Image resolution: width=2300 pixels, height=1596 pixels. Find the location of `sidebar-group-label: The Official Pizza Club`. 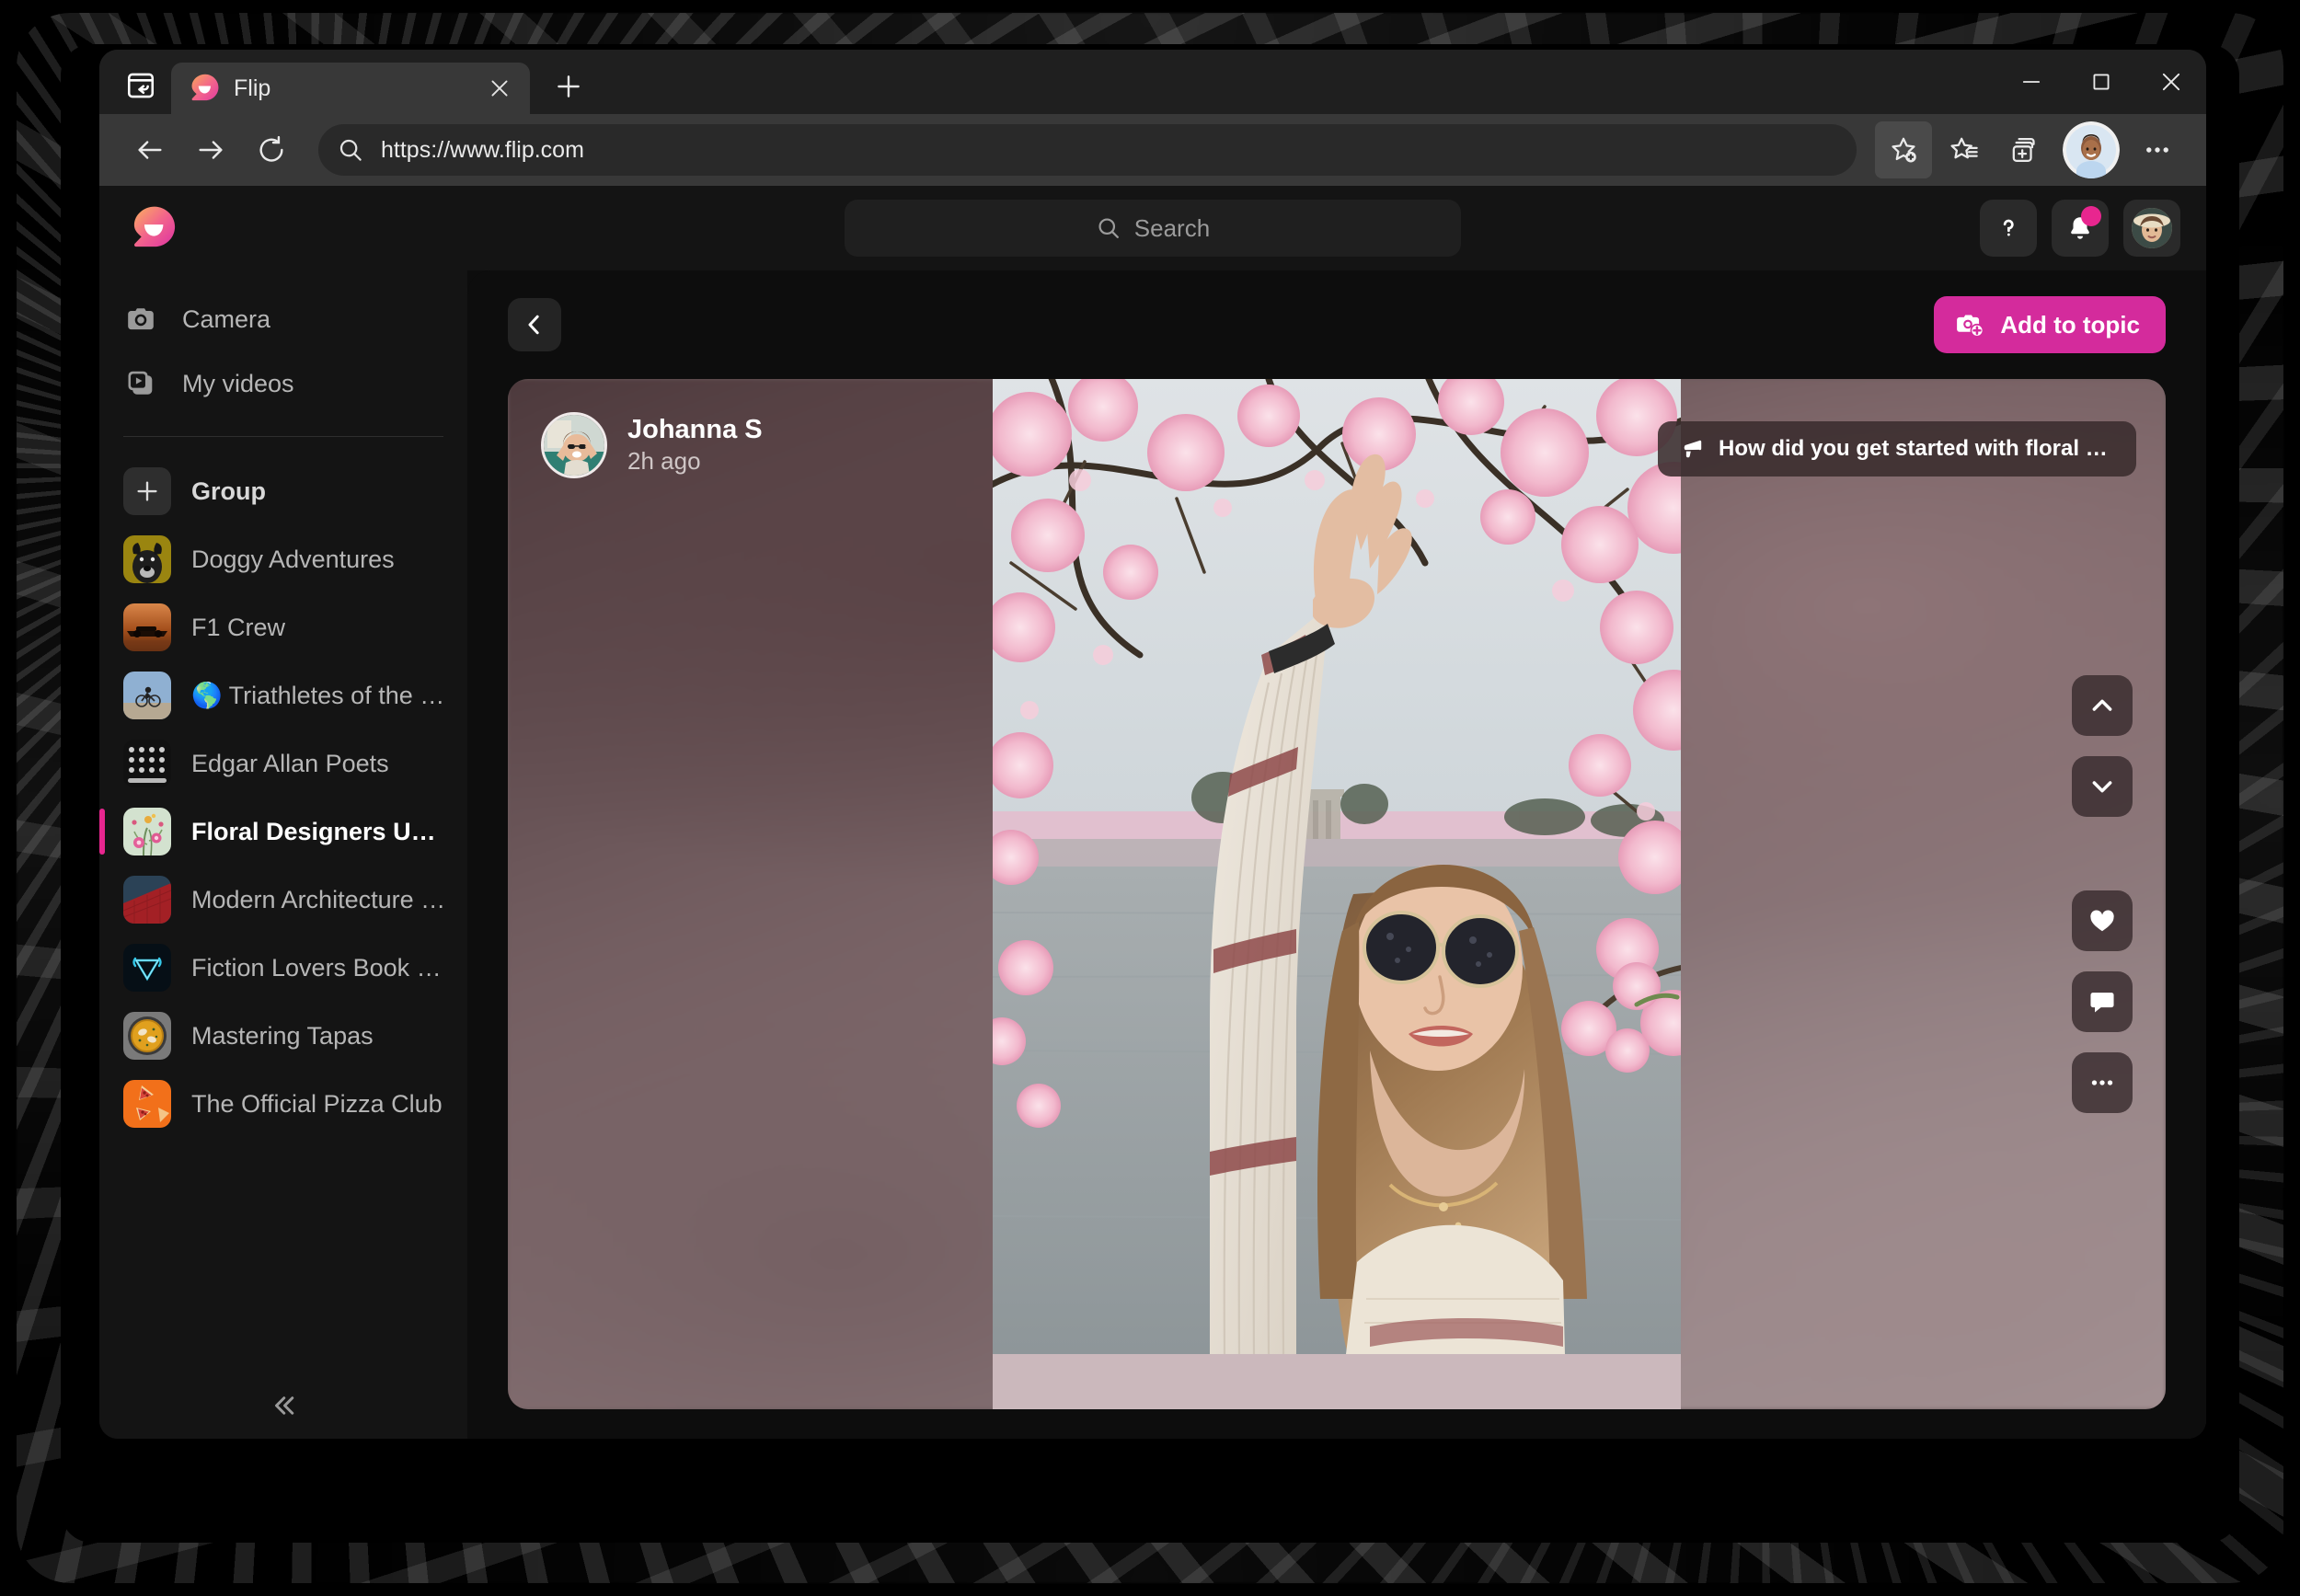

sidebar-group-label: The Official Pizza Club is located at coordinates (317, 1103).